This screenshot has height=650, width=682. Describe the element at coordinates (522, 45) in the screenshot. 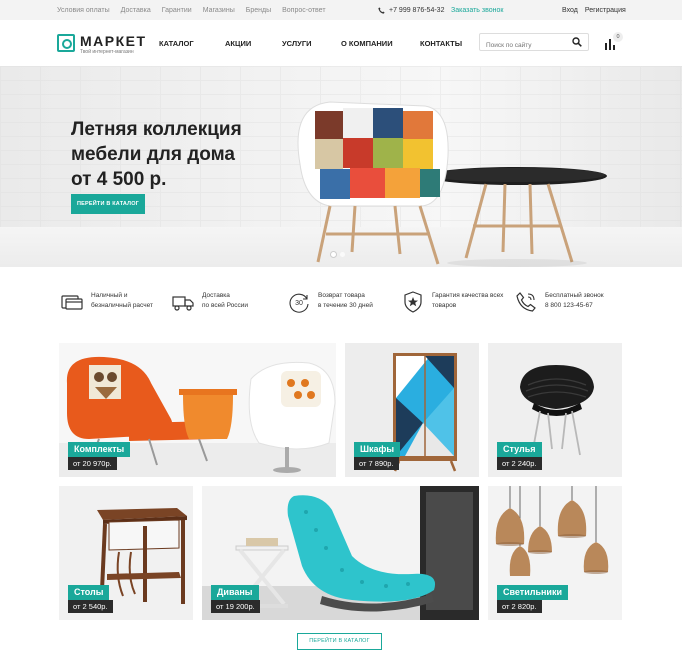

I see `search-input` at that location.